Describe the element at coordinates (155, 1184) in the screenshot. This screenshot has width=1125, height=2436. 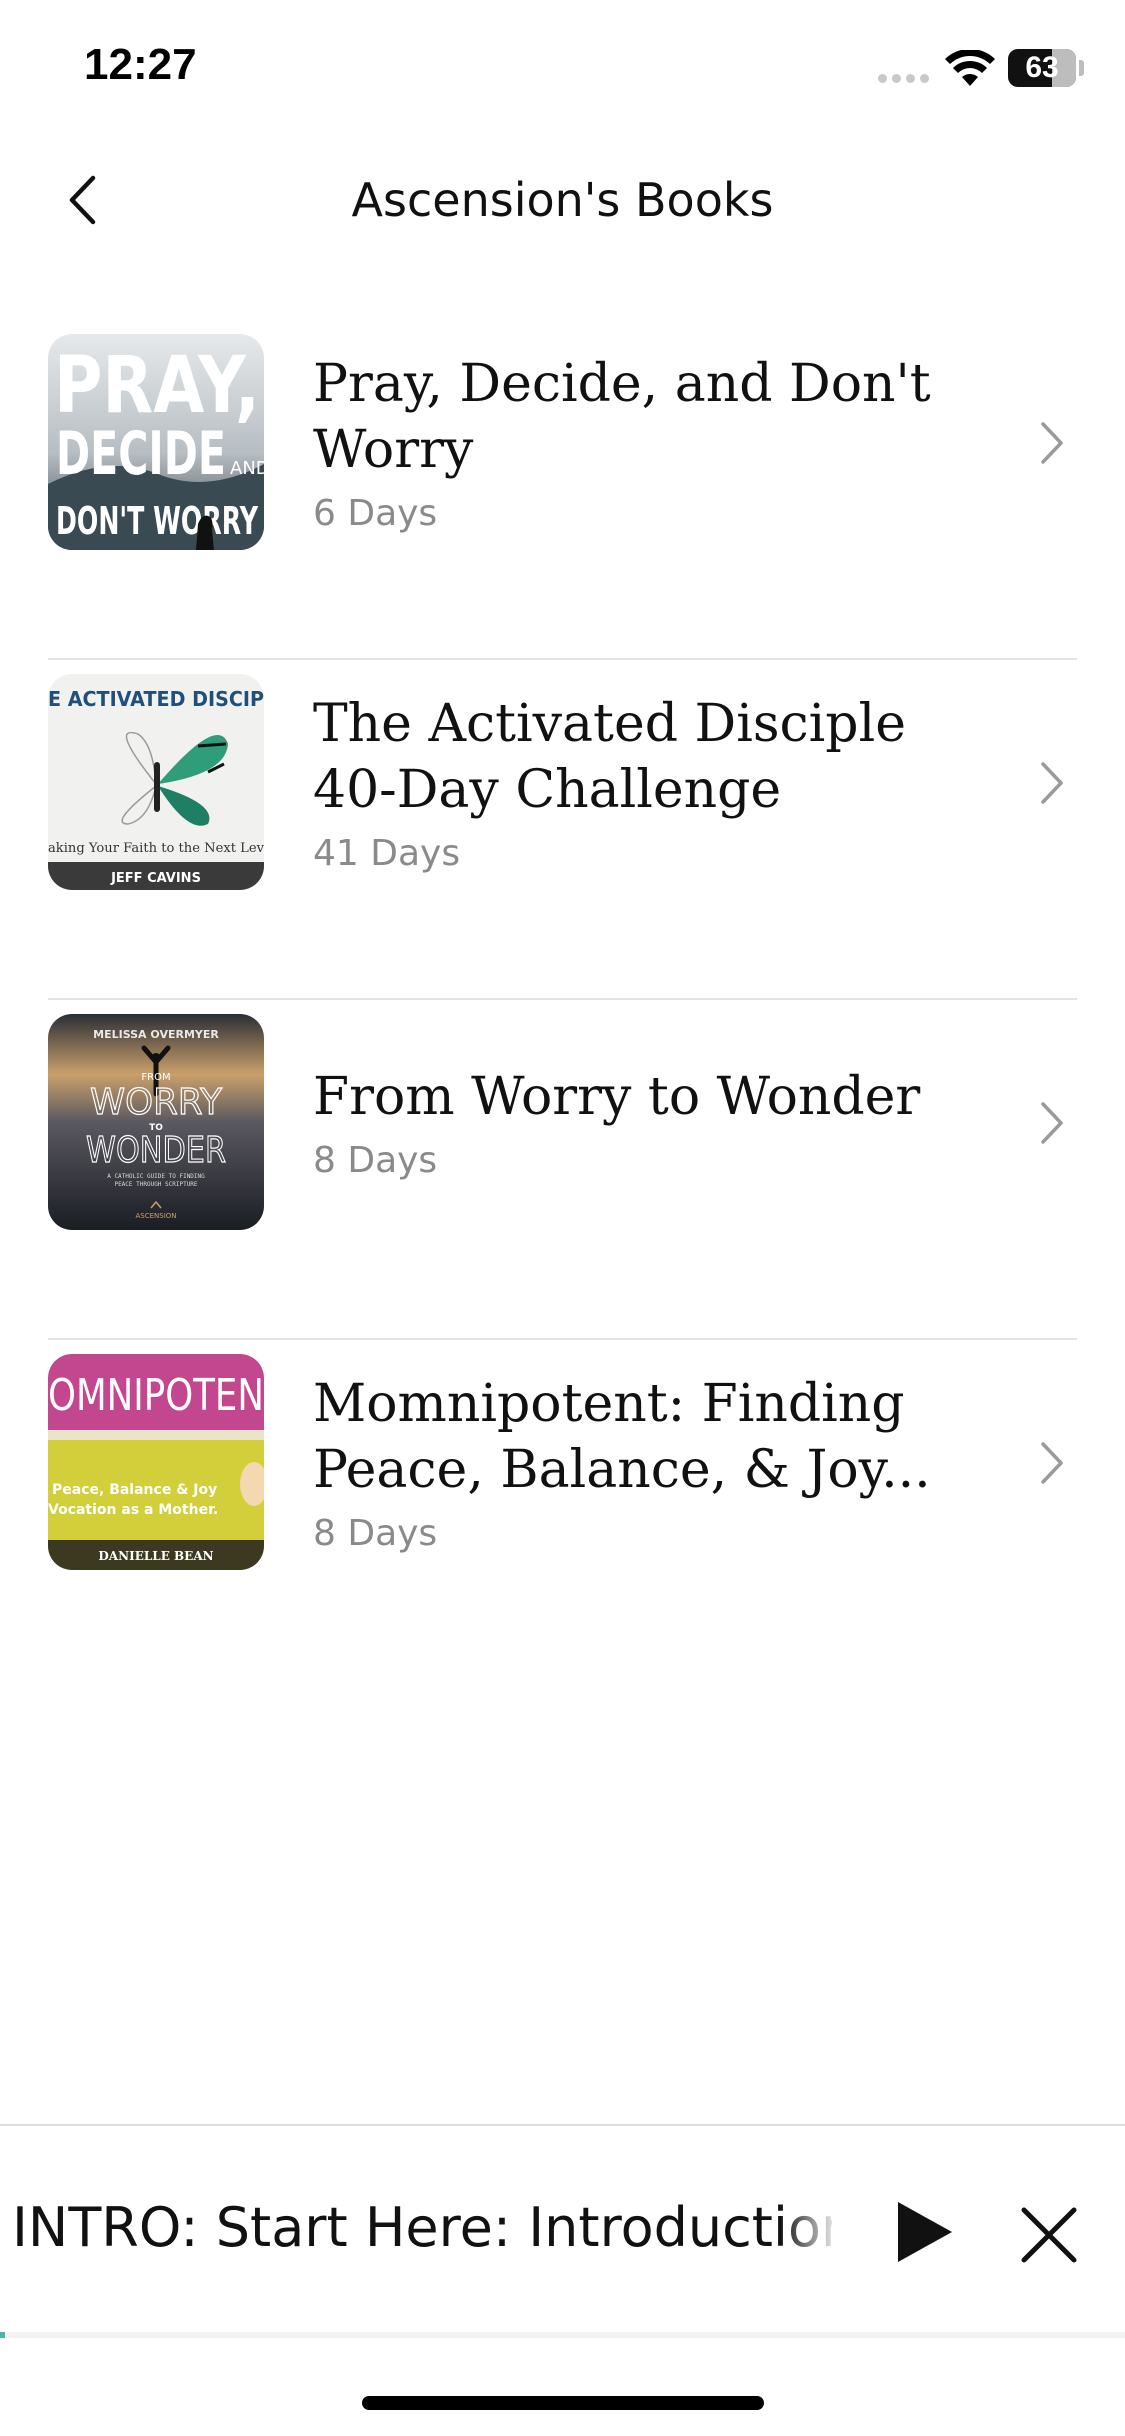
I see `cover-text: PEACE THROUGH SCRIPTURE` at that location.